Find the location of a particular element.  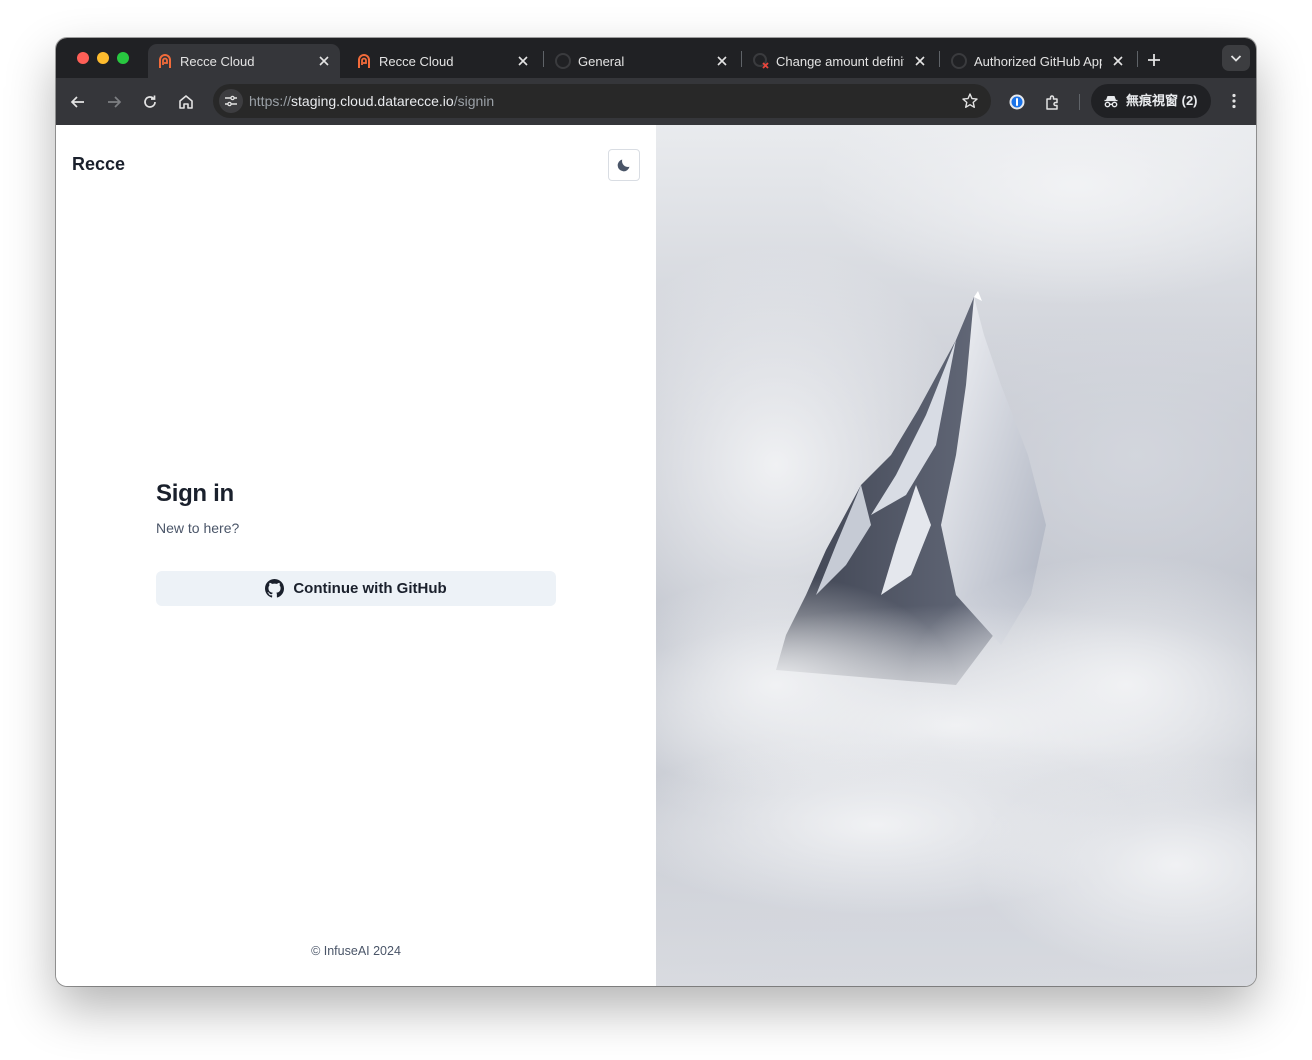

incognito-indicator: 無痕視窗 (2) is located at coordinates (1151, 101).